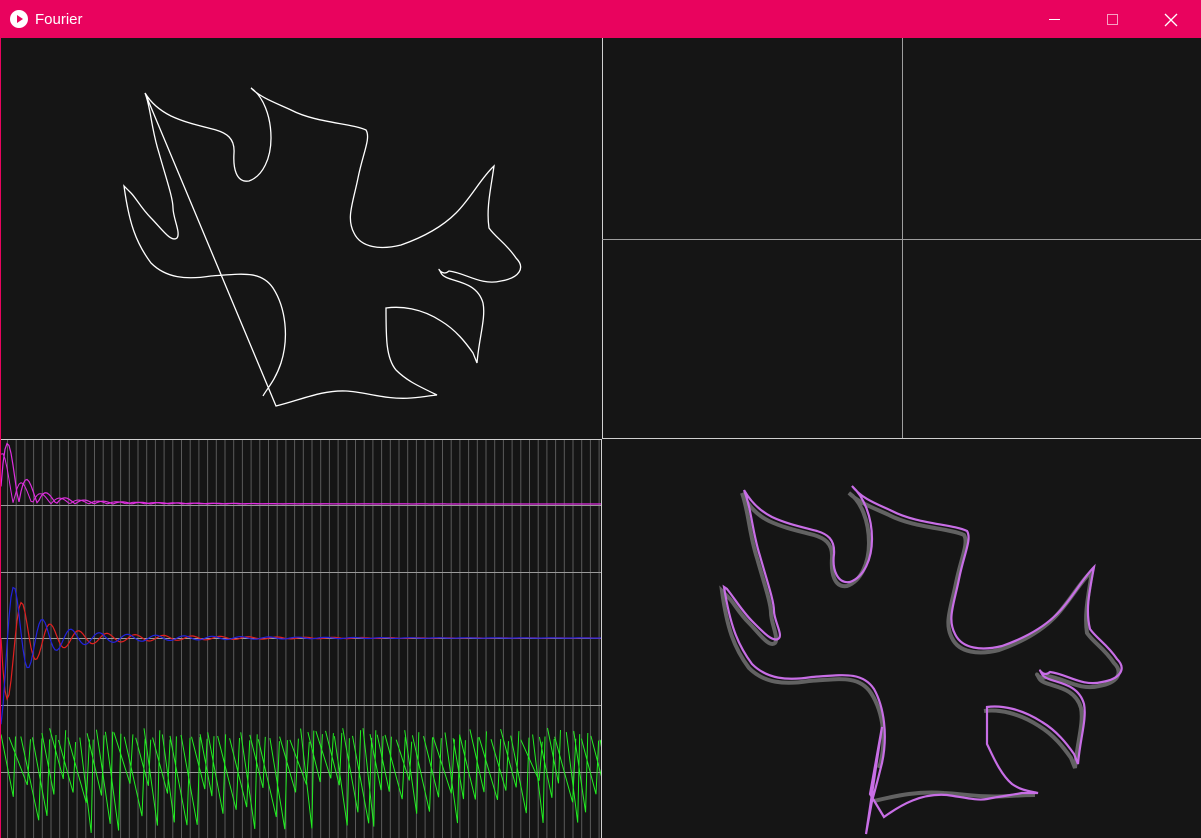  I want to click on maximize-button, so click(1112, 19).